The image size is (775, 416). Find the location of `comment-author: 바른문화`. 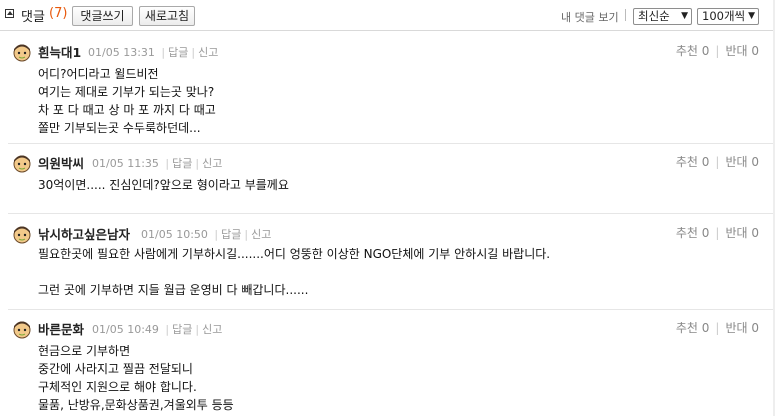

comment-author: 바른문화 is located at coordinates (61, 328).